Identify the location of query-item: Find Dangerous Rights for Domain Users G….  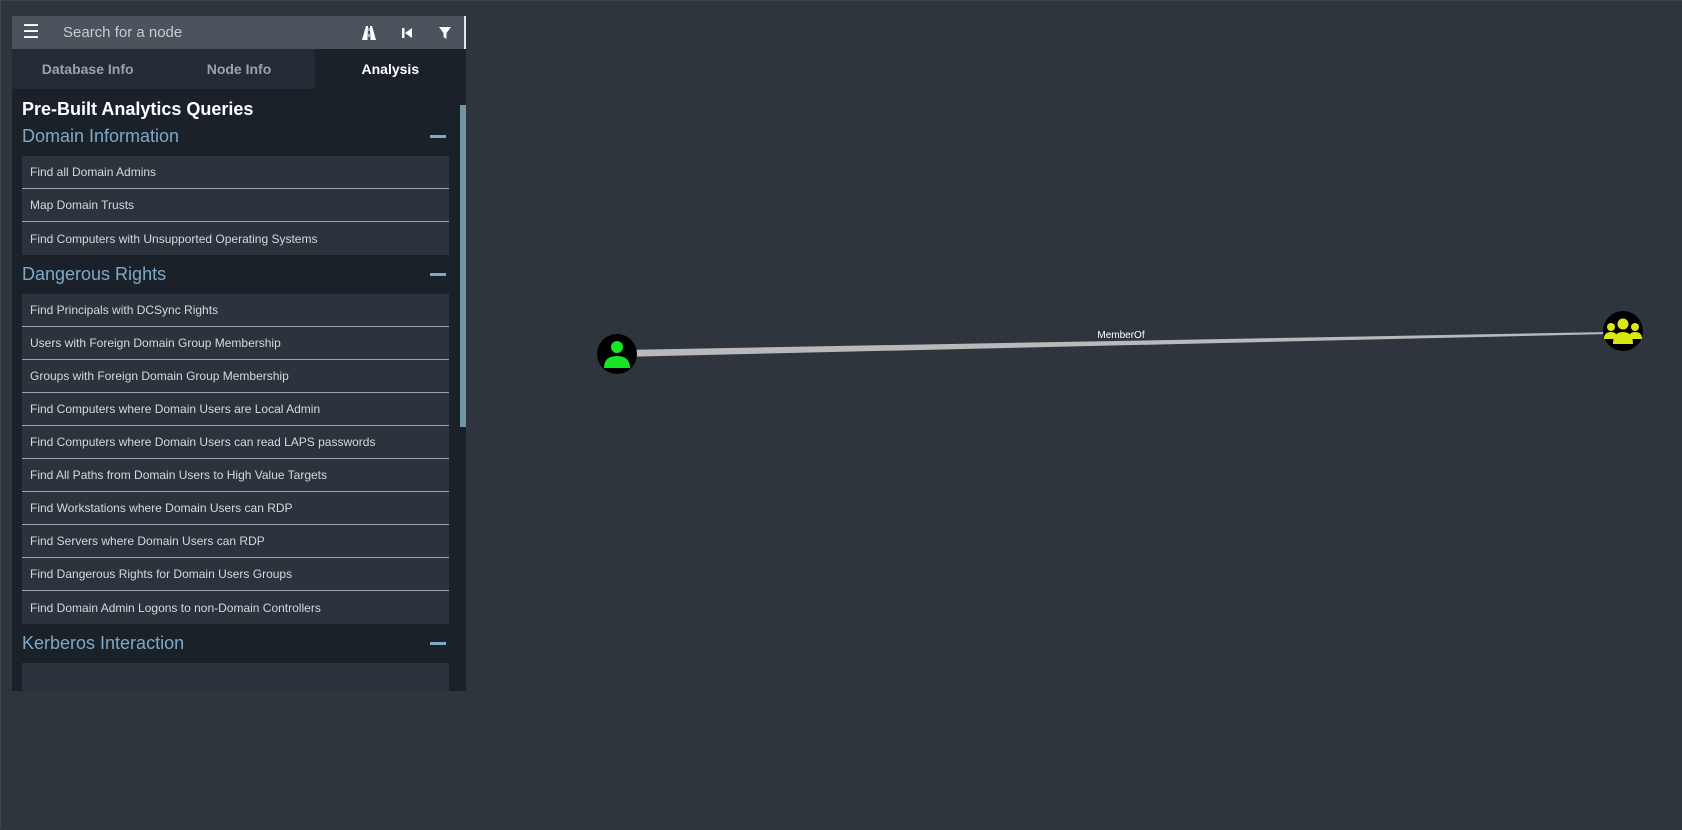
(235, 574).